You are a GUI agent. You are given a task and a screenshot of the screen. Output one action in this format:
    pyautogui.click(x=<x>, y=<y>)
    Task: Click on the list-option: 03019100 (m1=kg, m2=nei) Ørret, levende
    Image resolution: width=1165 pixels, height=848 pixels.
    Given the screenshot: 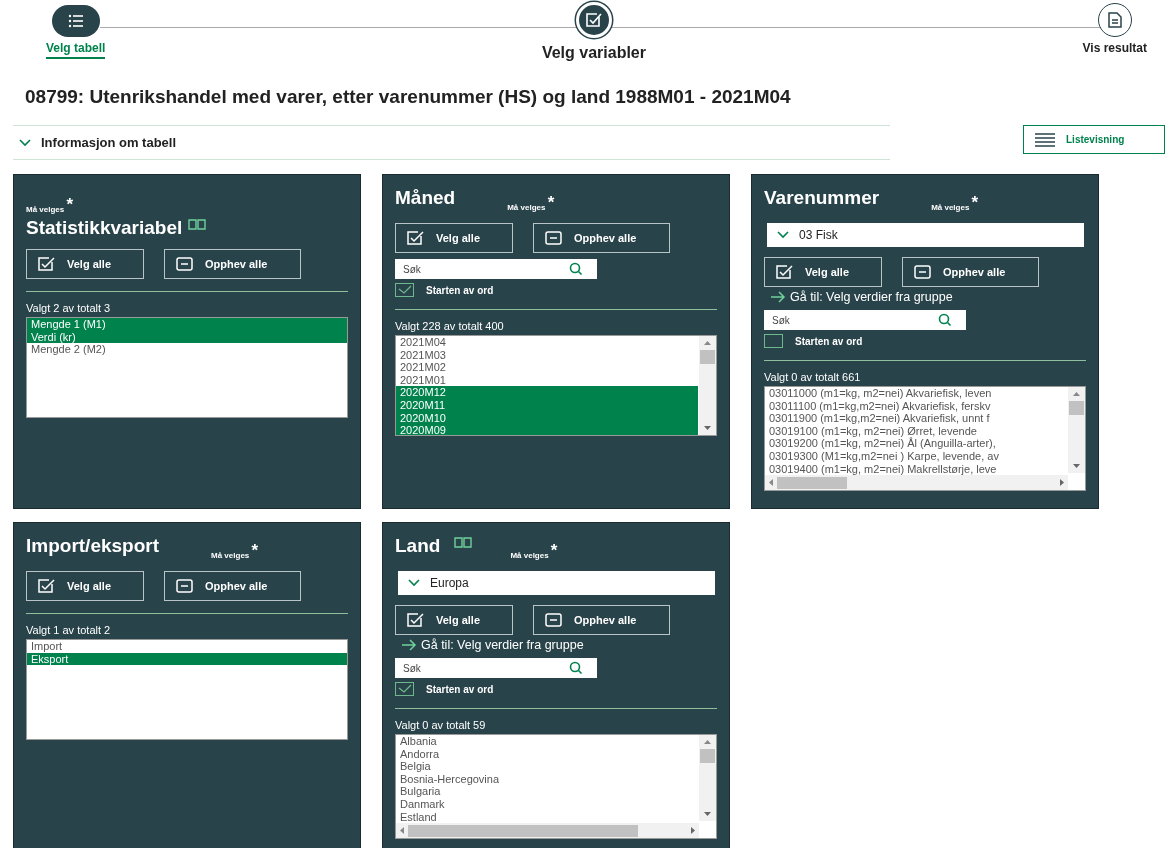 What is the action you would take?
    pyautogui.click(x=916, y=431)
    